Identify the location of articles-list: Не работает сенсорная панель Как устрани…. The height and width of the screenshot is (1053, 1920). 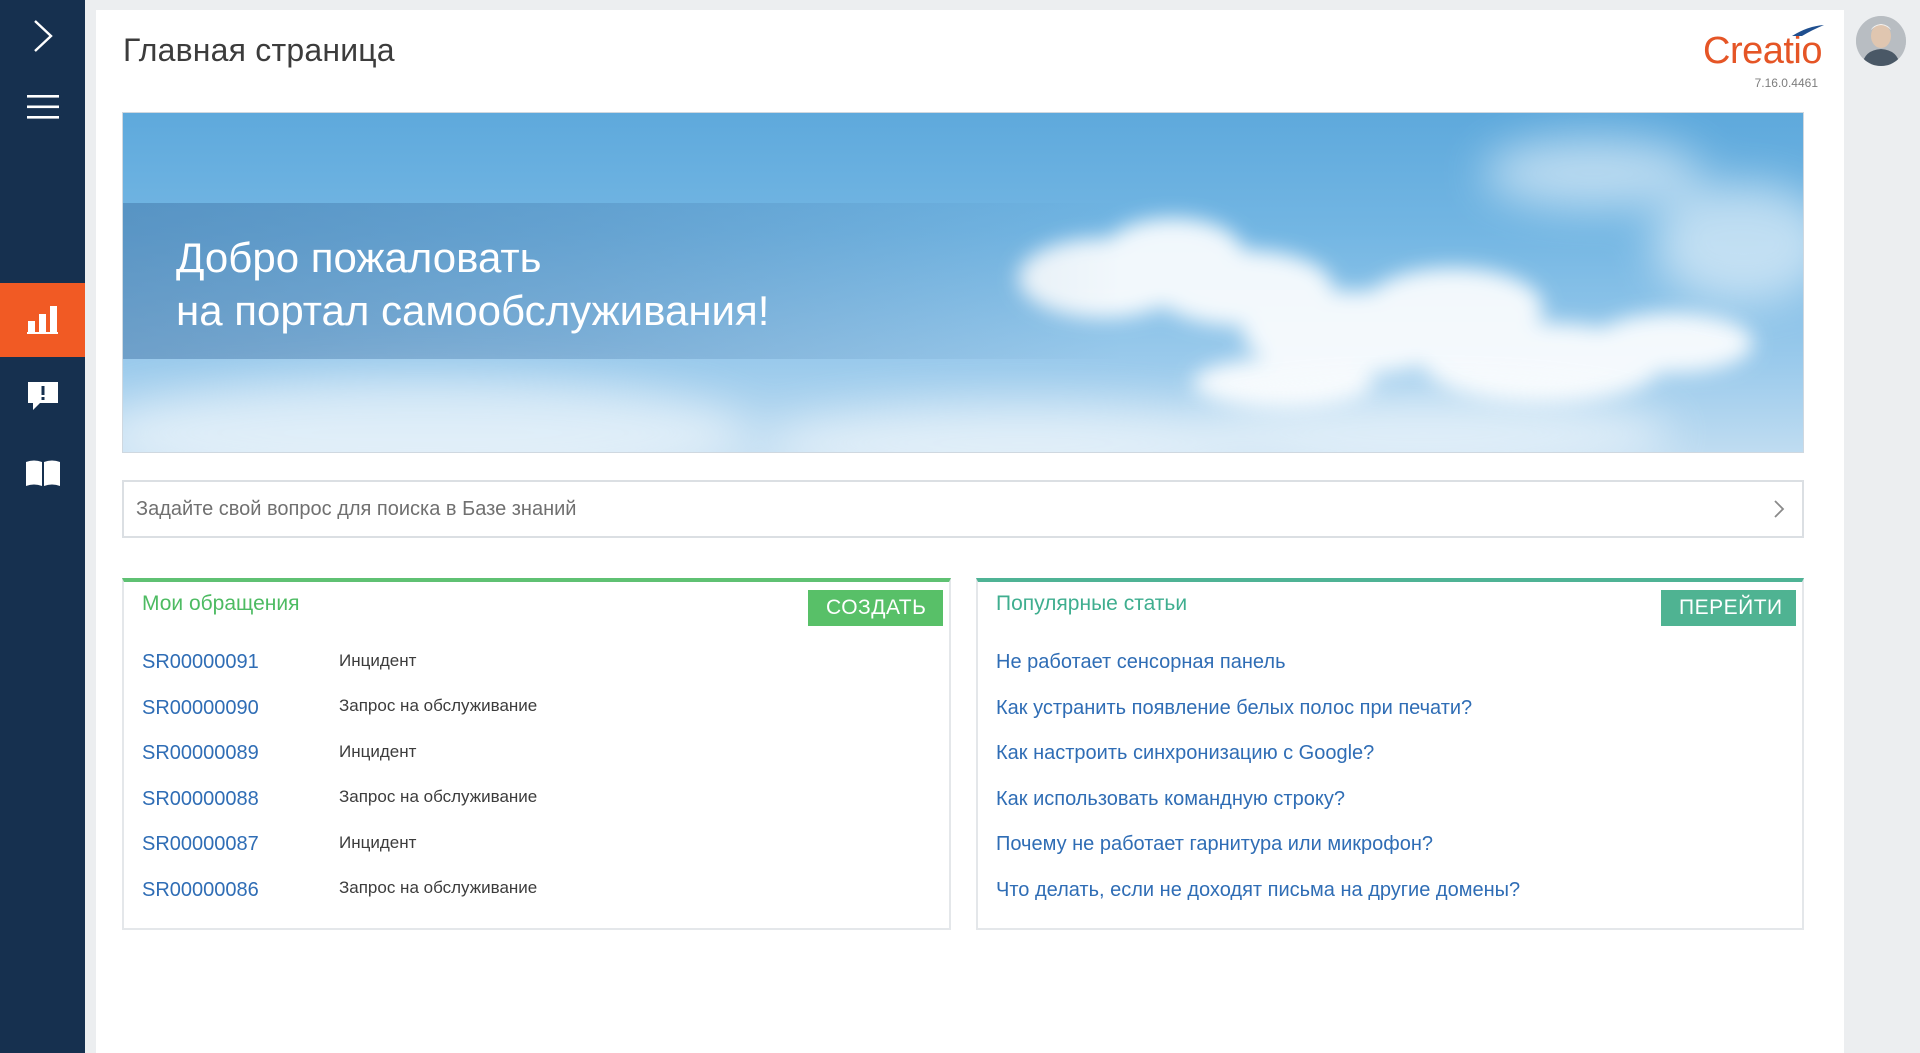
(1258, 776).